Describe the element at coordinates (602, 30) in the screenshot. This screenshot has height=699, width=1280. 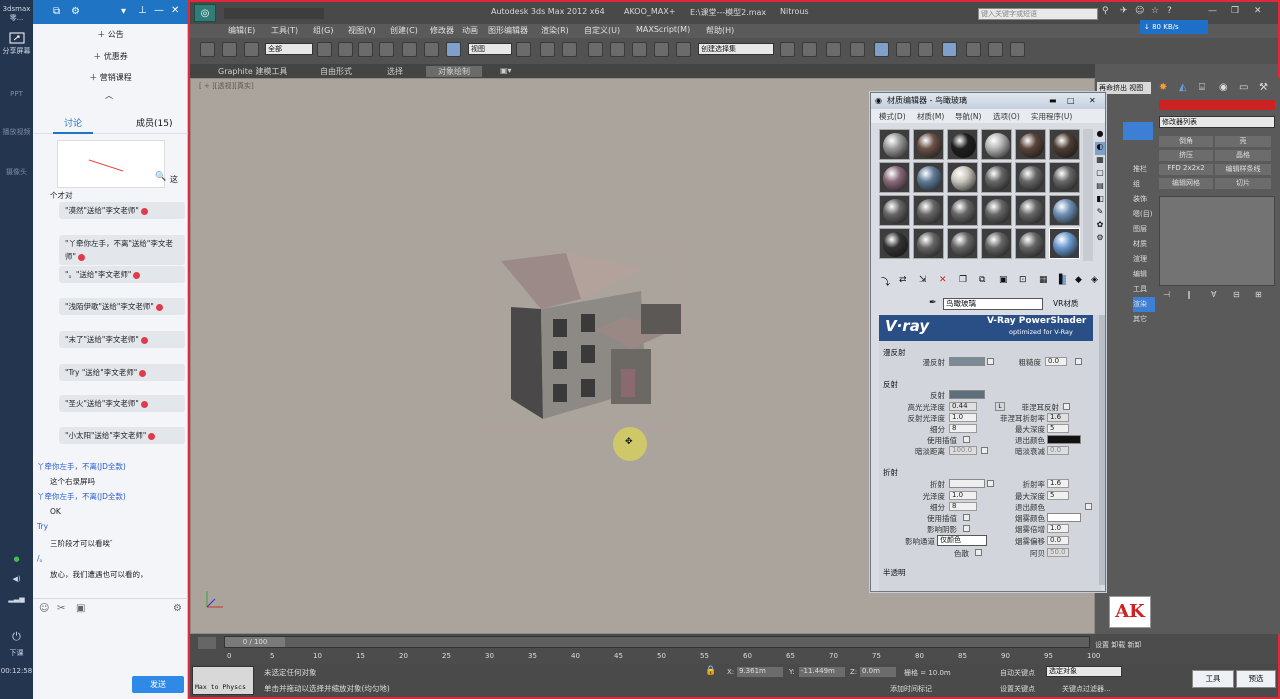
I see `menu-customize: 自定义(U)` at that location.